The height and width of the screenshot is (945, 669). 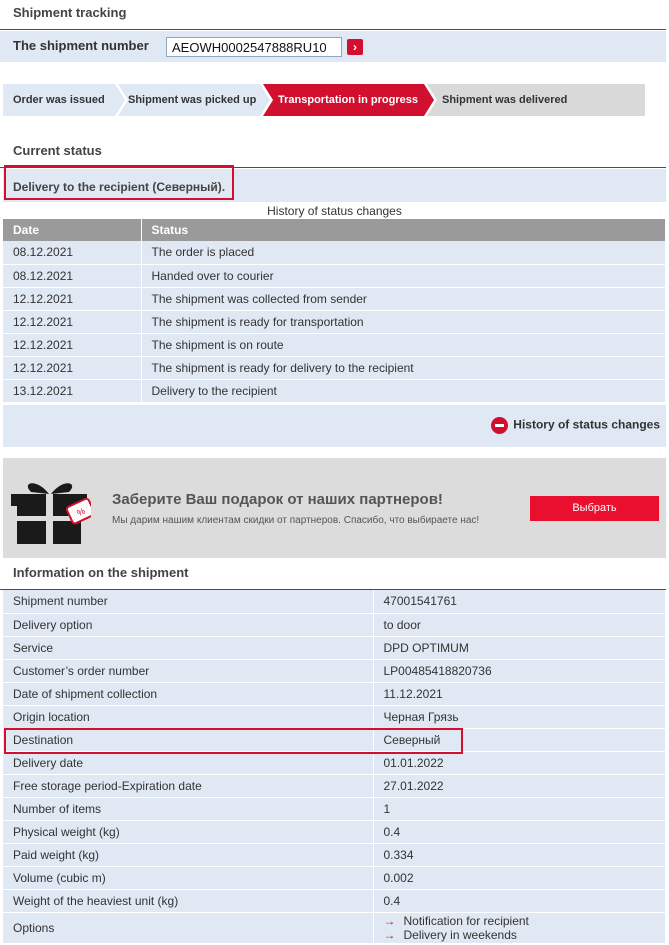 I want to click on info-value: LP00485418820736, so click(x=519, y=671).